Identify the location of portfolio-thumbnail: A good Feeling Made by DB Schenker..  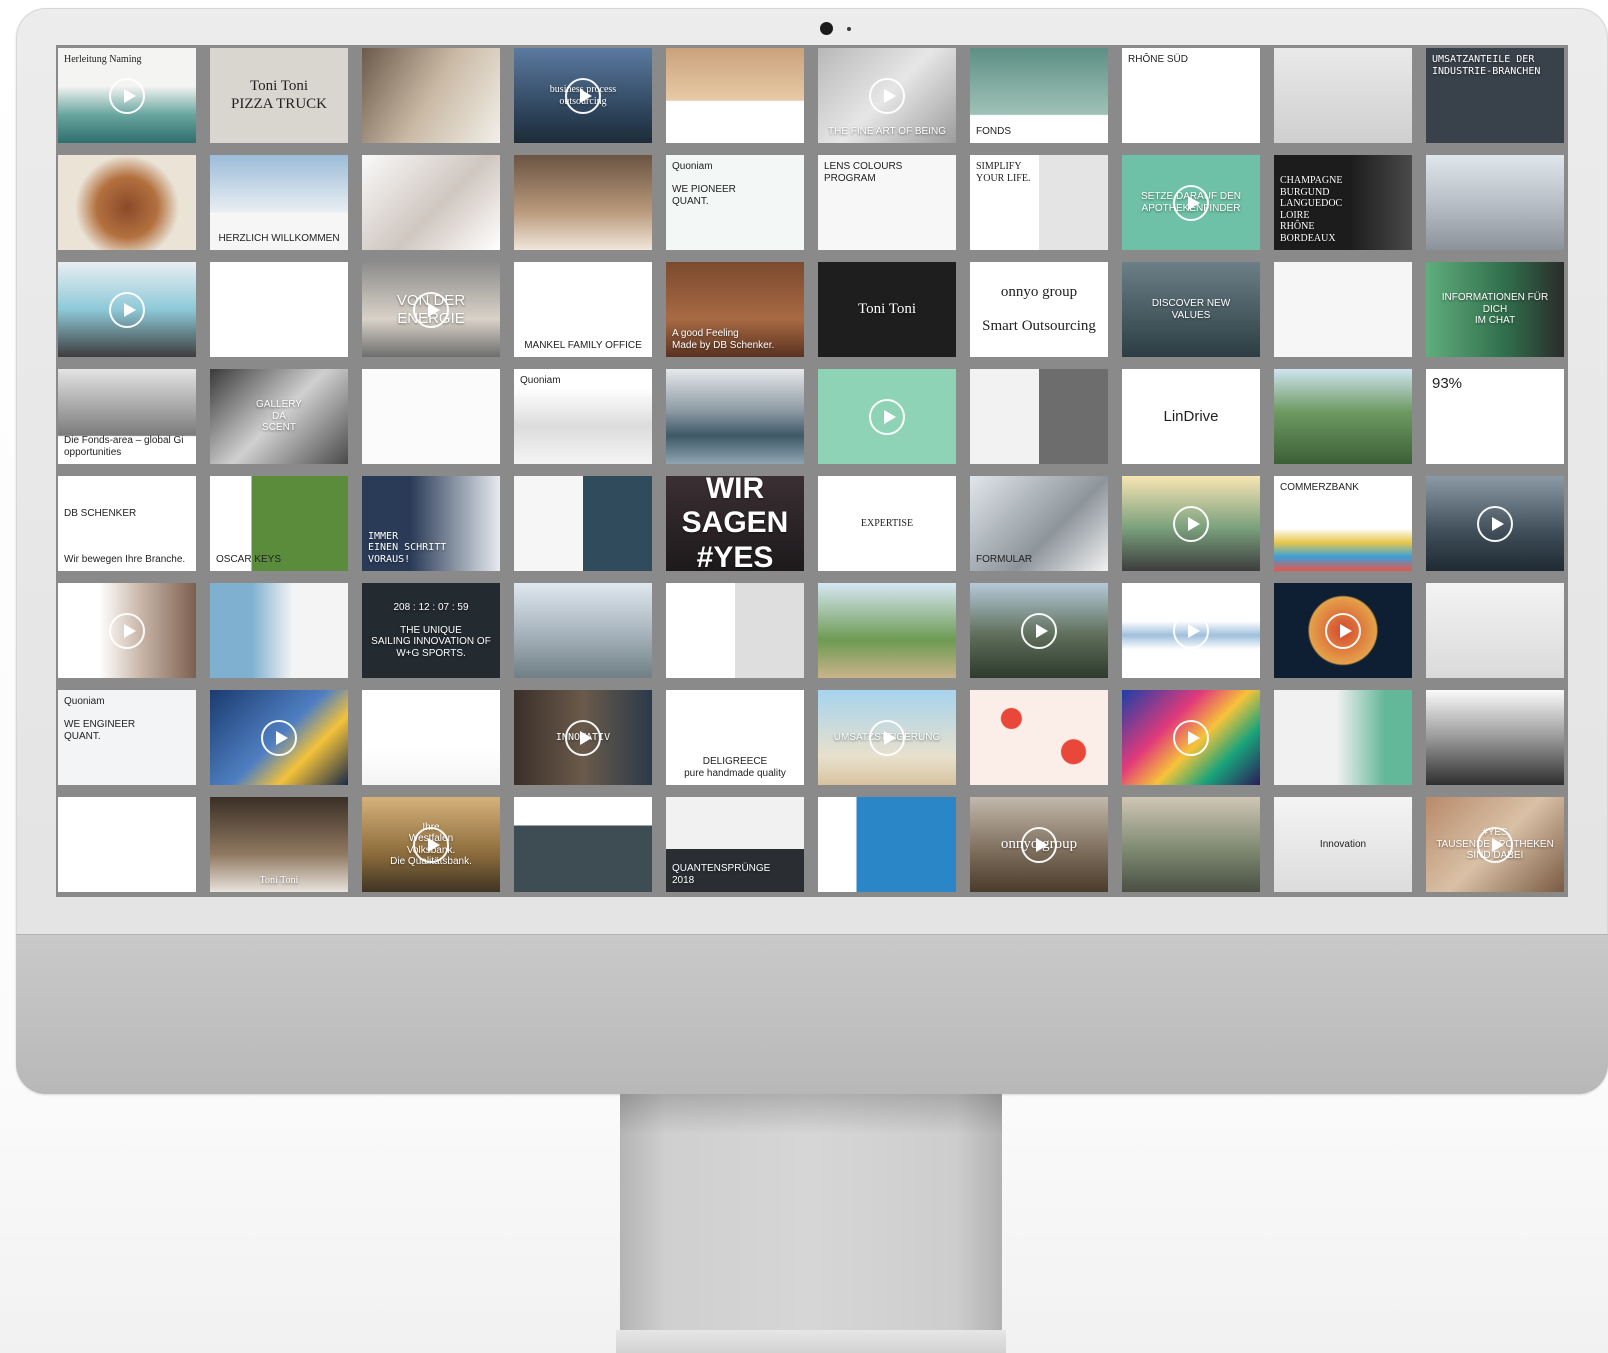
(735, 309).